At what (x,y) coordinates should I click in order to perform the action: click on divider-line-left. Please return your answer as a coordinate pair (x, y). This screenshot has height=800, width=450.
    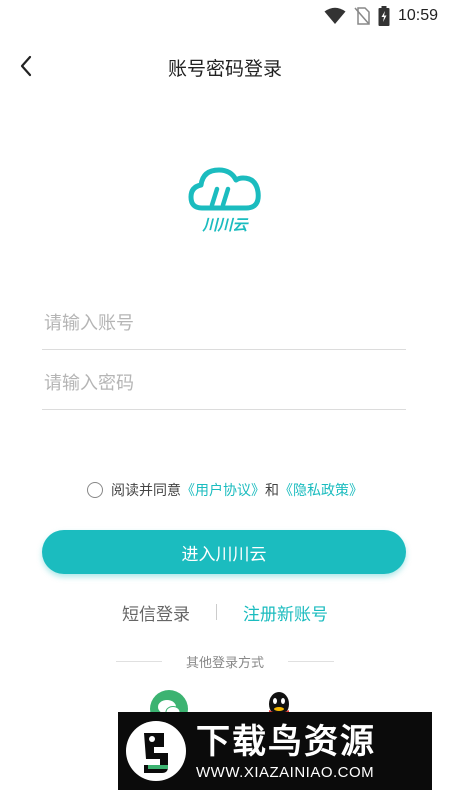
    Looking at the image, I should click on (138, 661).